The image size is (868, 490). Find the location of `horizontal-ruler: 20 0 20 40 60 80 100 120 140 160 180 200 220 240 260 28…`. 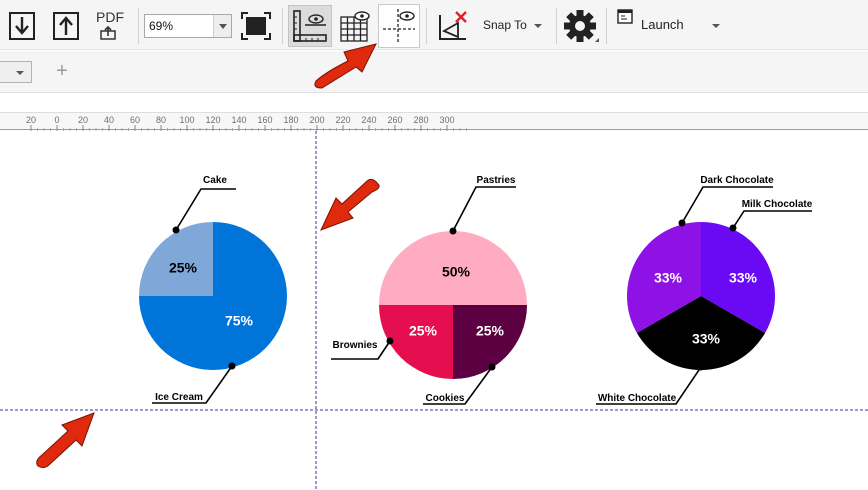

horizontal-ruler: 20 0 20 40 60 80 100 120 140 160 180 200 220 240 260 28… is located at coordinates (434, 121).